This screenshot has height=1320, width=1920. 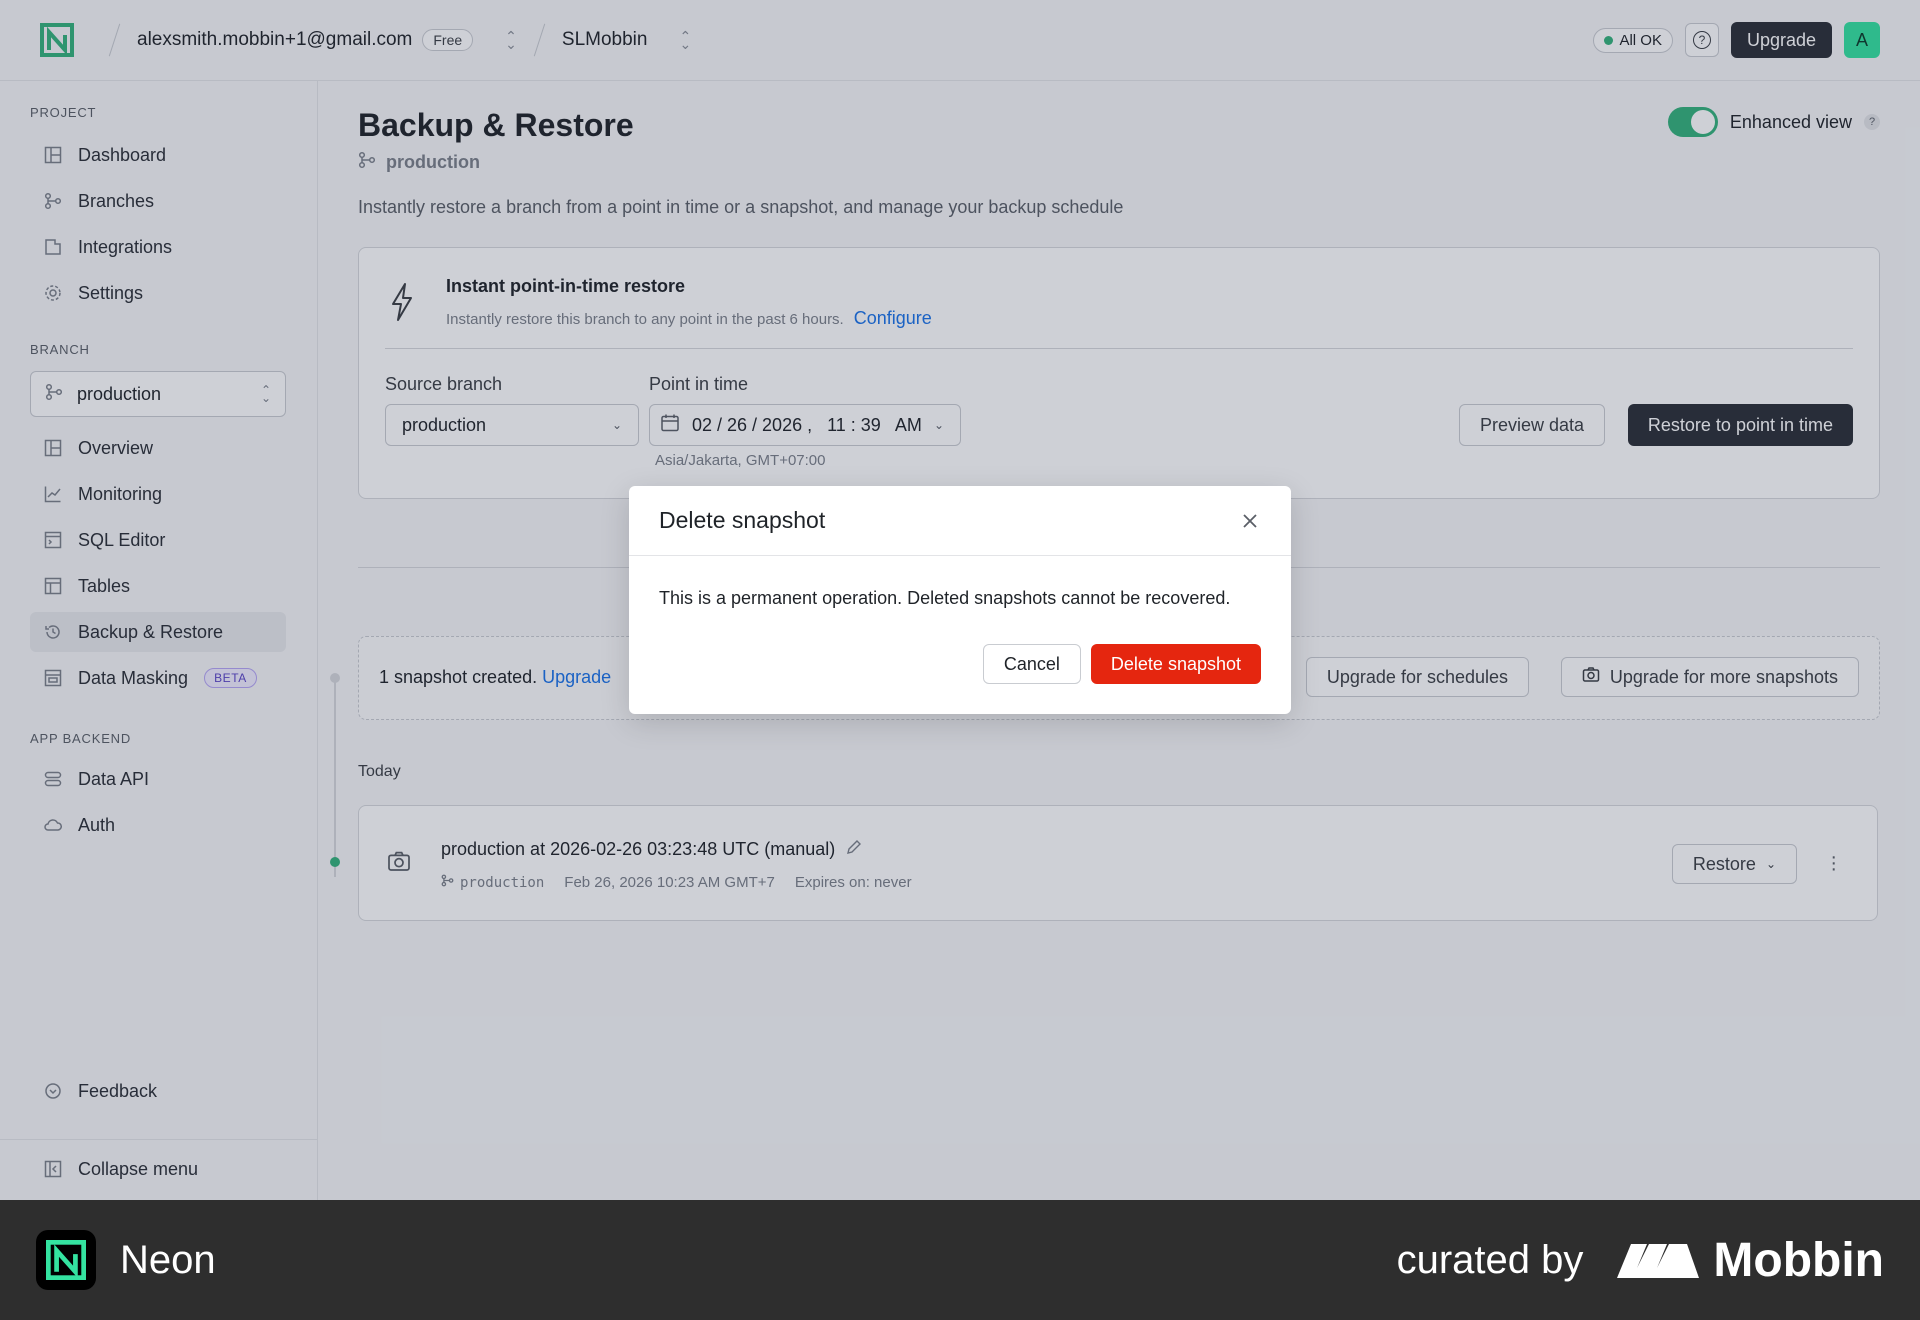 What do you see at coordinates (960, 1260) in the screenshot?
I see `curation-footer: Neon curated by Mobbin` at bounding box center [960, 1260].